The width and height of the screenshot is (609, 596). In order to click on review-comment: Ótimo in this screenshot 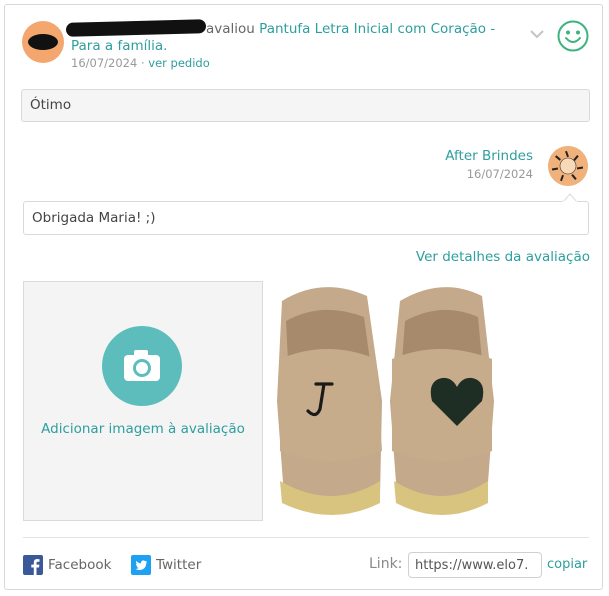, I will do `click(305, 105)`.